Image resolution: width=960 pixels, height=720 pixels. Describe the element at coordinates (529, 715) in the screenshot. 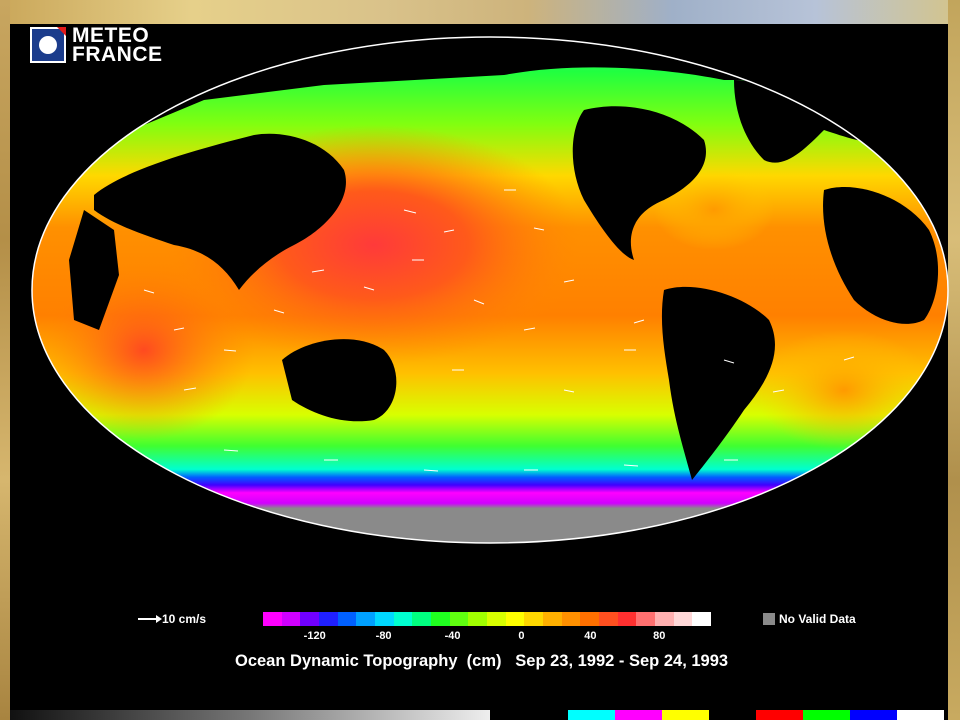

I see `strip-gap` at that location.